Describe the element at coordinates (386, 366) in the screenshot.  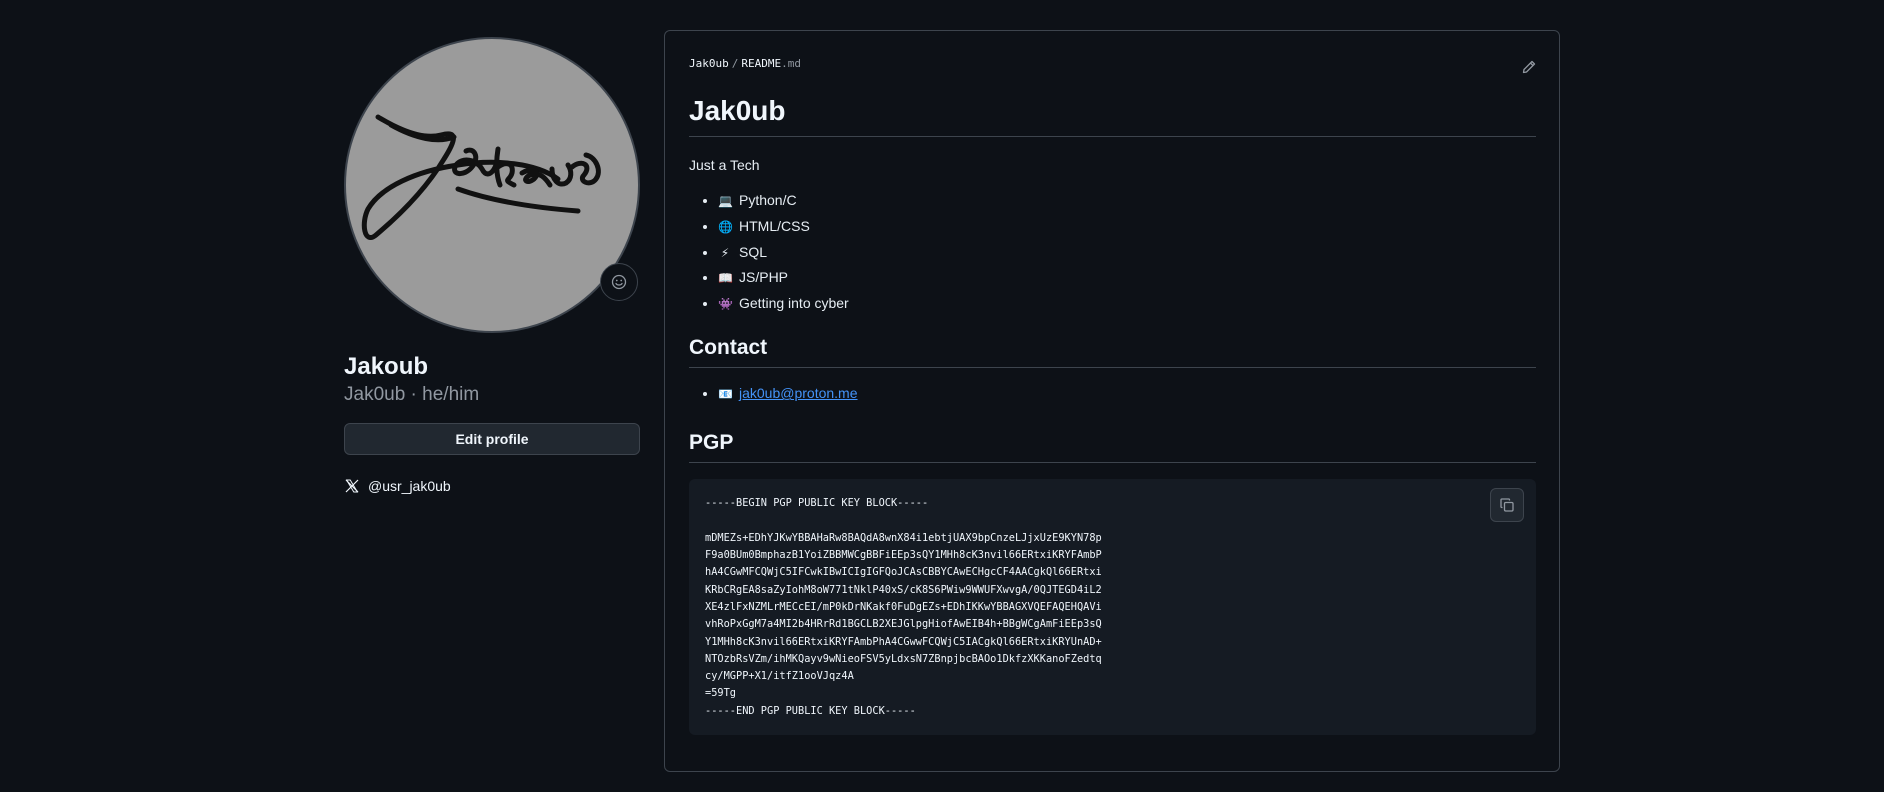
I see `display-name: Jakoub` at that location.